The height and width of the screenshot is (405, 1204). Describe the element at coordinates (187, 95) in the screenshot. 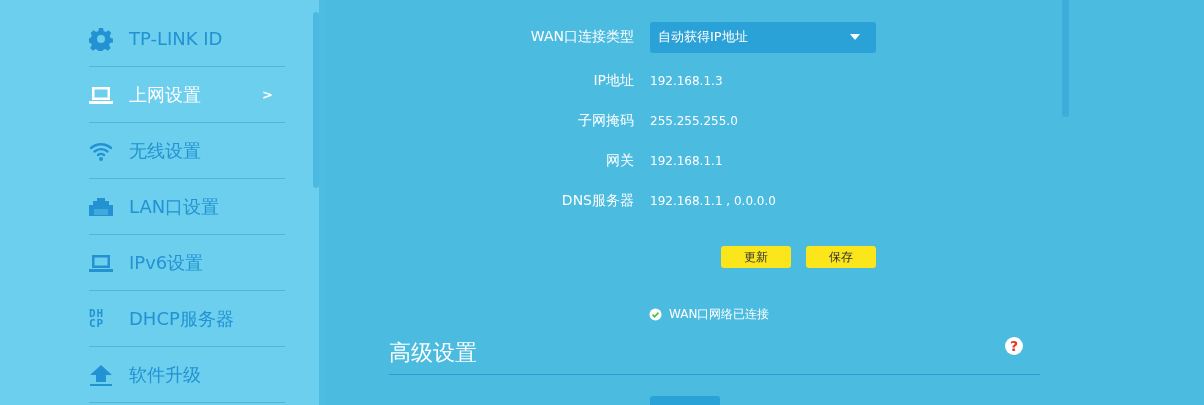

I see `sidebar-item: 上网设置 >` at that location.